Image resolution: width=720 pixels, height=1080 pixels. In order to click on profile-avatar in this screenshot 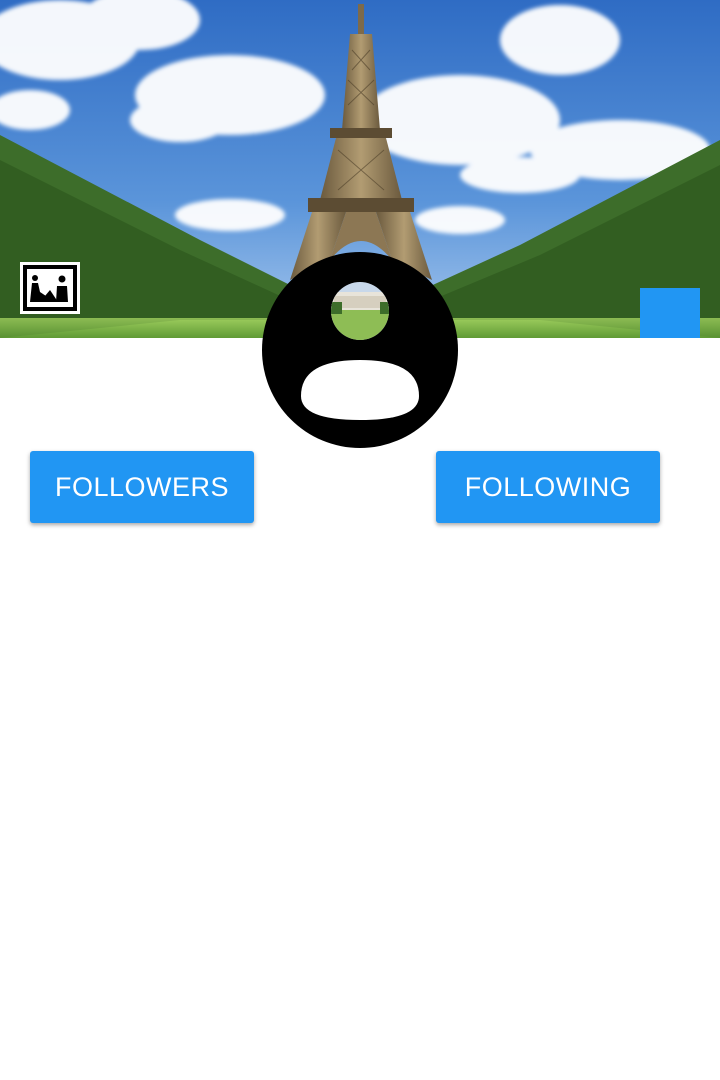, I will do `click(360, 350)`.